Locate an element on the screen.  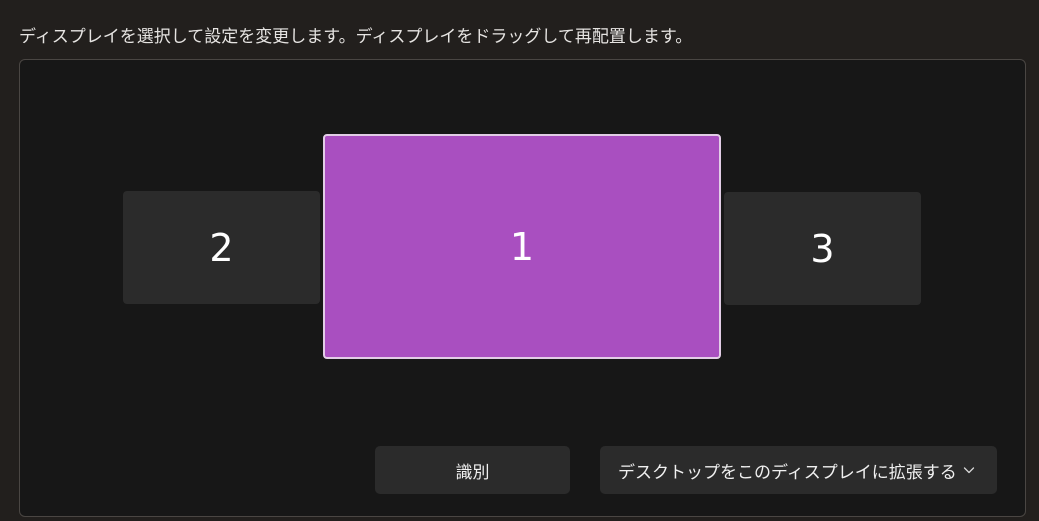
chevron-down-icon is located at coordinates (969, 470).